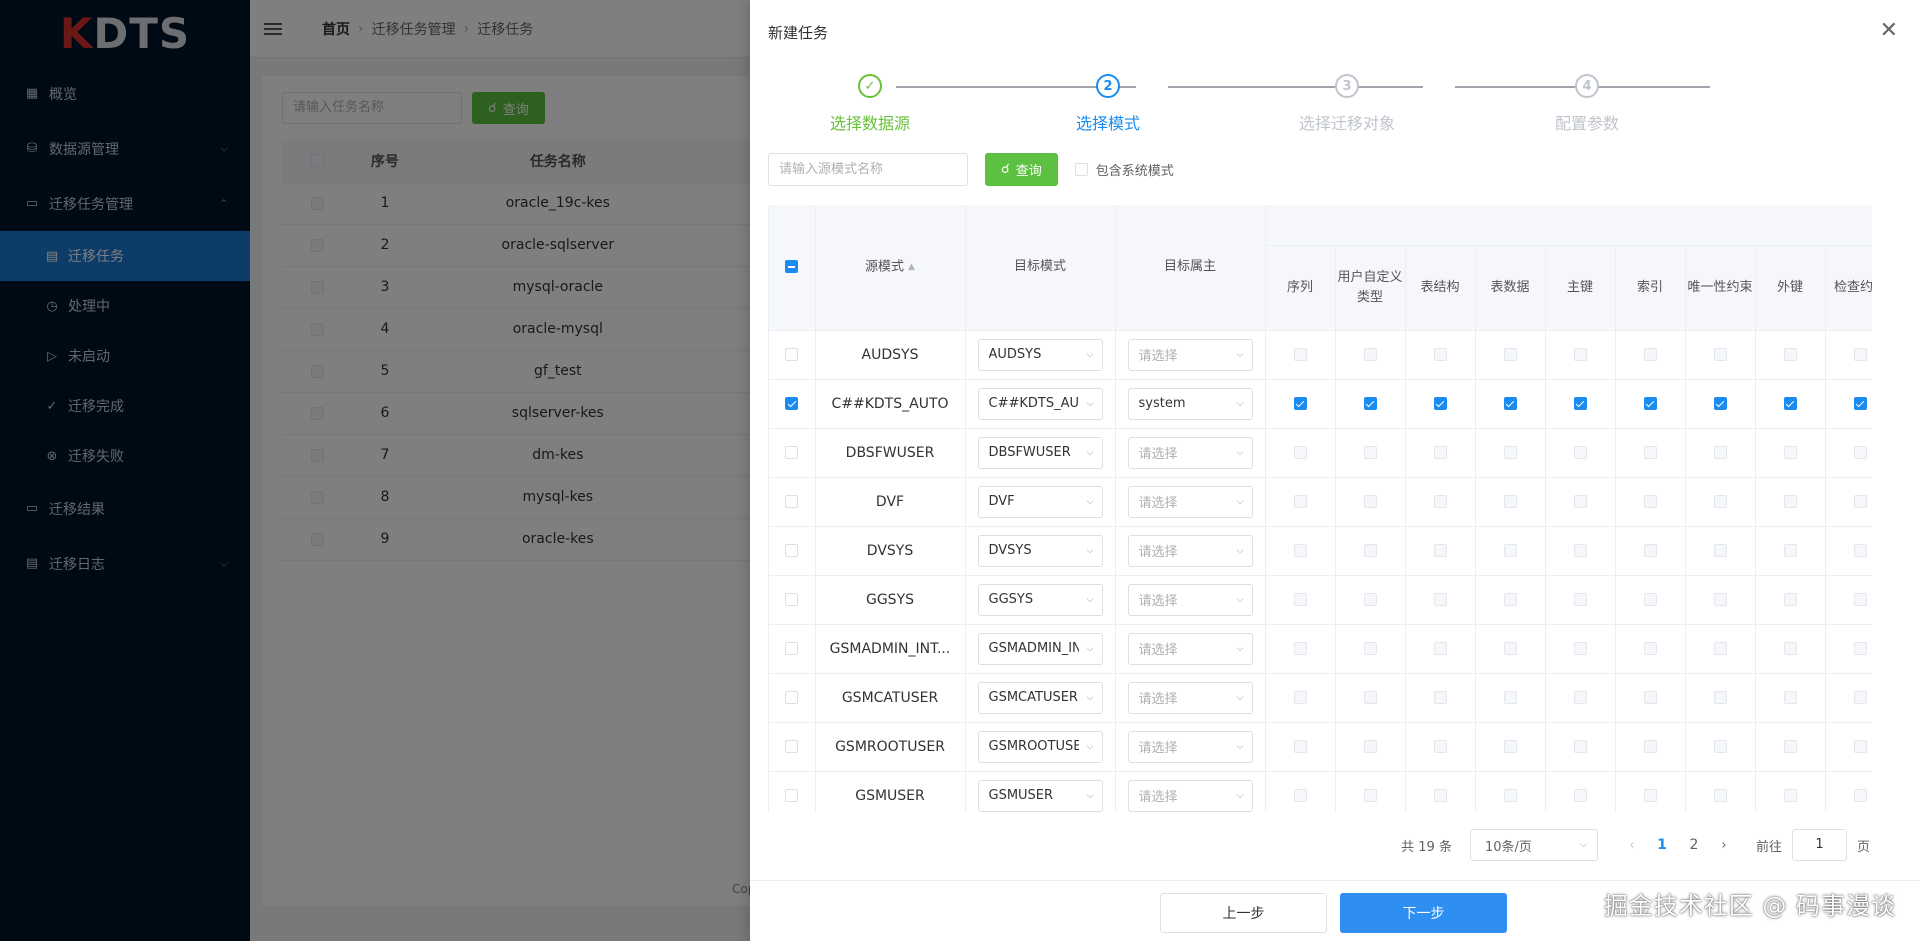 This screenshot has width=1920, height=941. Describe the element at coordinates (1243, 913) in the screenshot. I see `prev-step-button: 上一步` at that location.